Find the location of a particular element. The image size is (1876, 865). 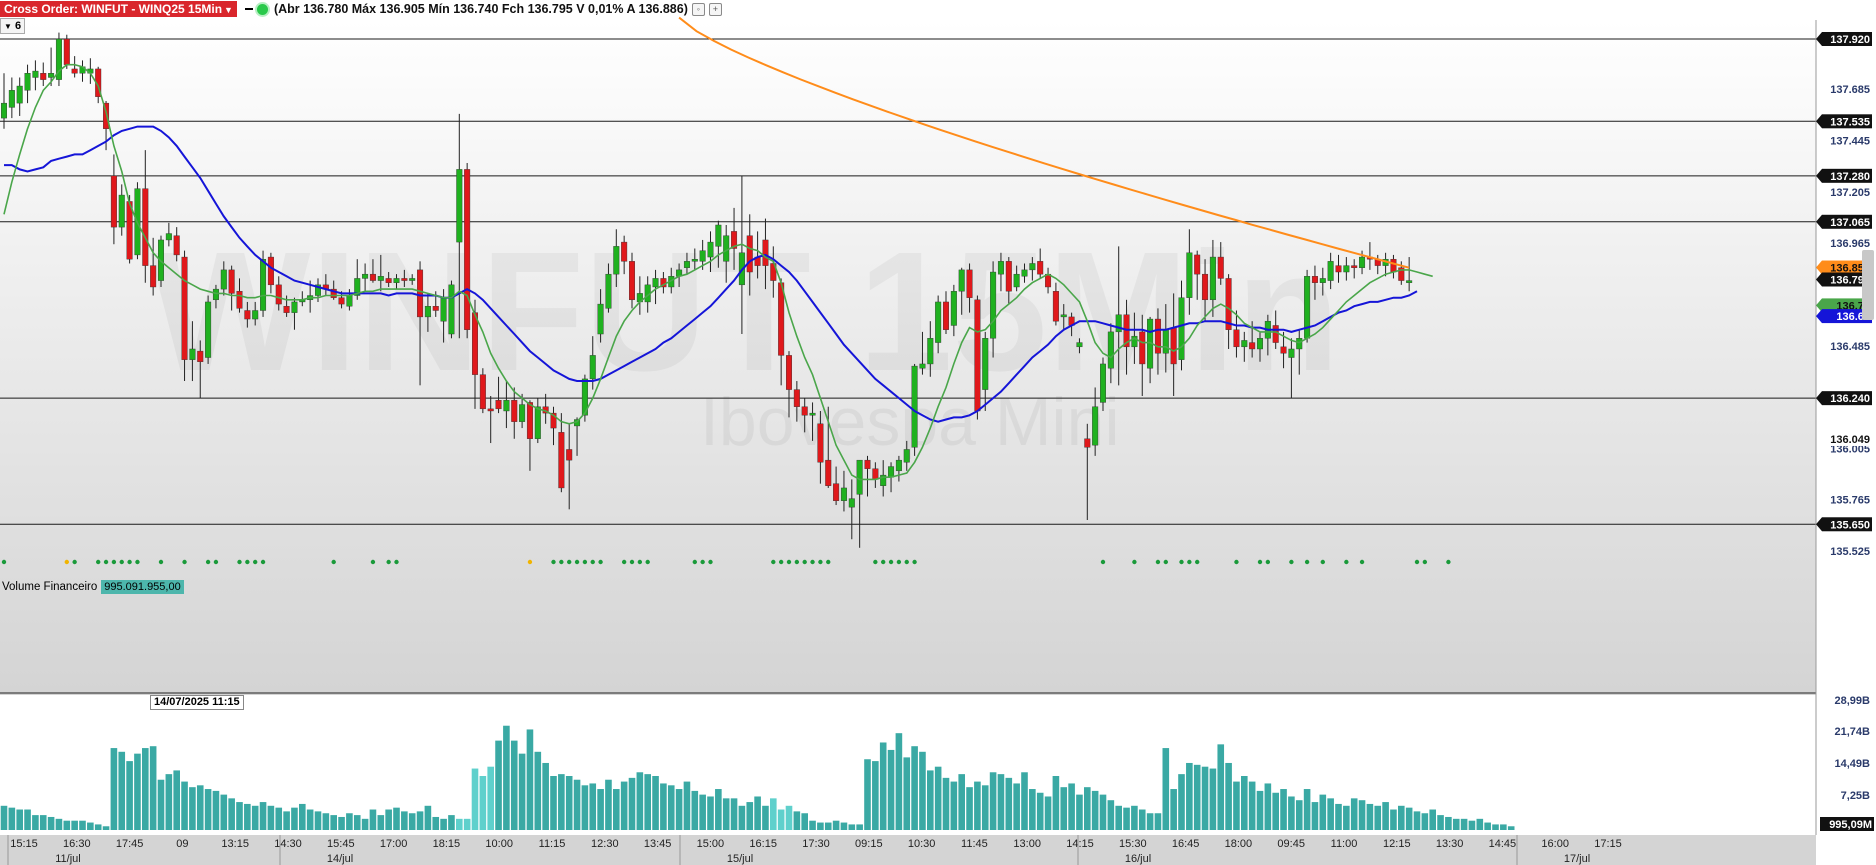

settings-square-button: ◦ is located at coordinates (698, 9).